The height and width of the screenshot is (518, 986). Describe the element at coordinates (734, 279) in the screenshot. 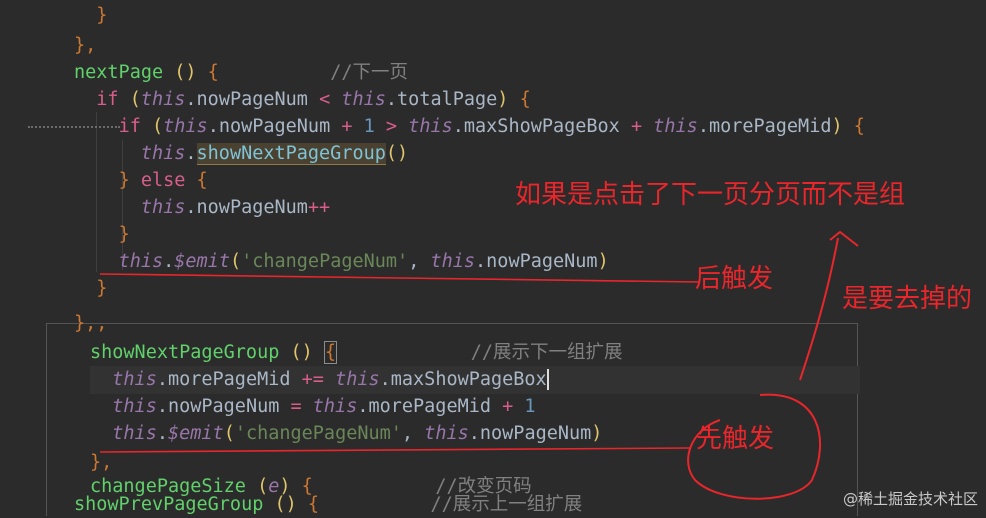

I see `annotation-note-later: 后触发` at that location.